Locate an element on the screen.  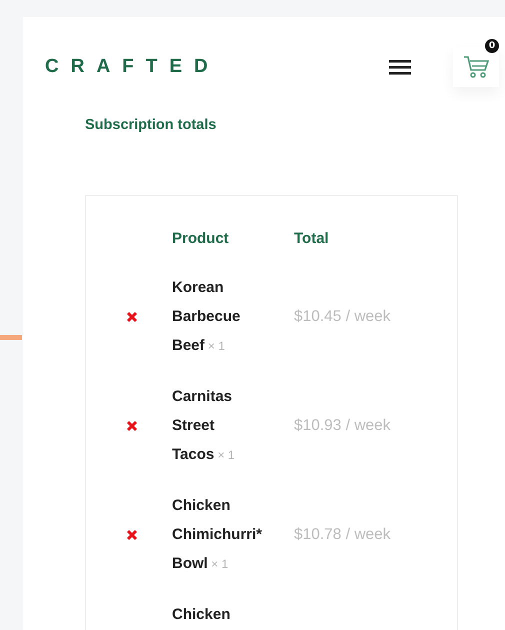
cart-count-badge: 0 is located at coordinates (492, 46).